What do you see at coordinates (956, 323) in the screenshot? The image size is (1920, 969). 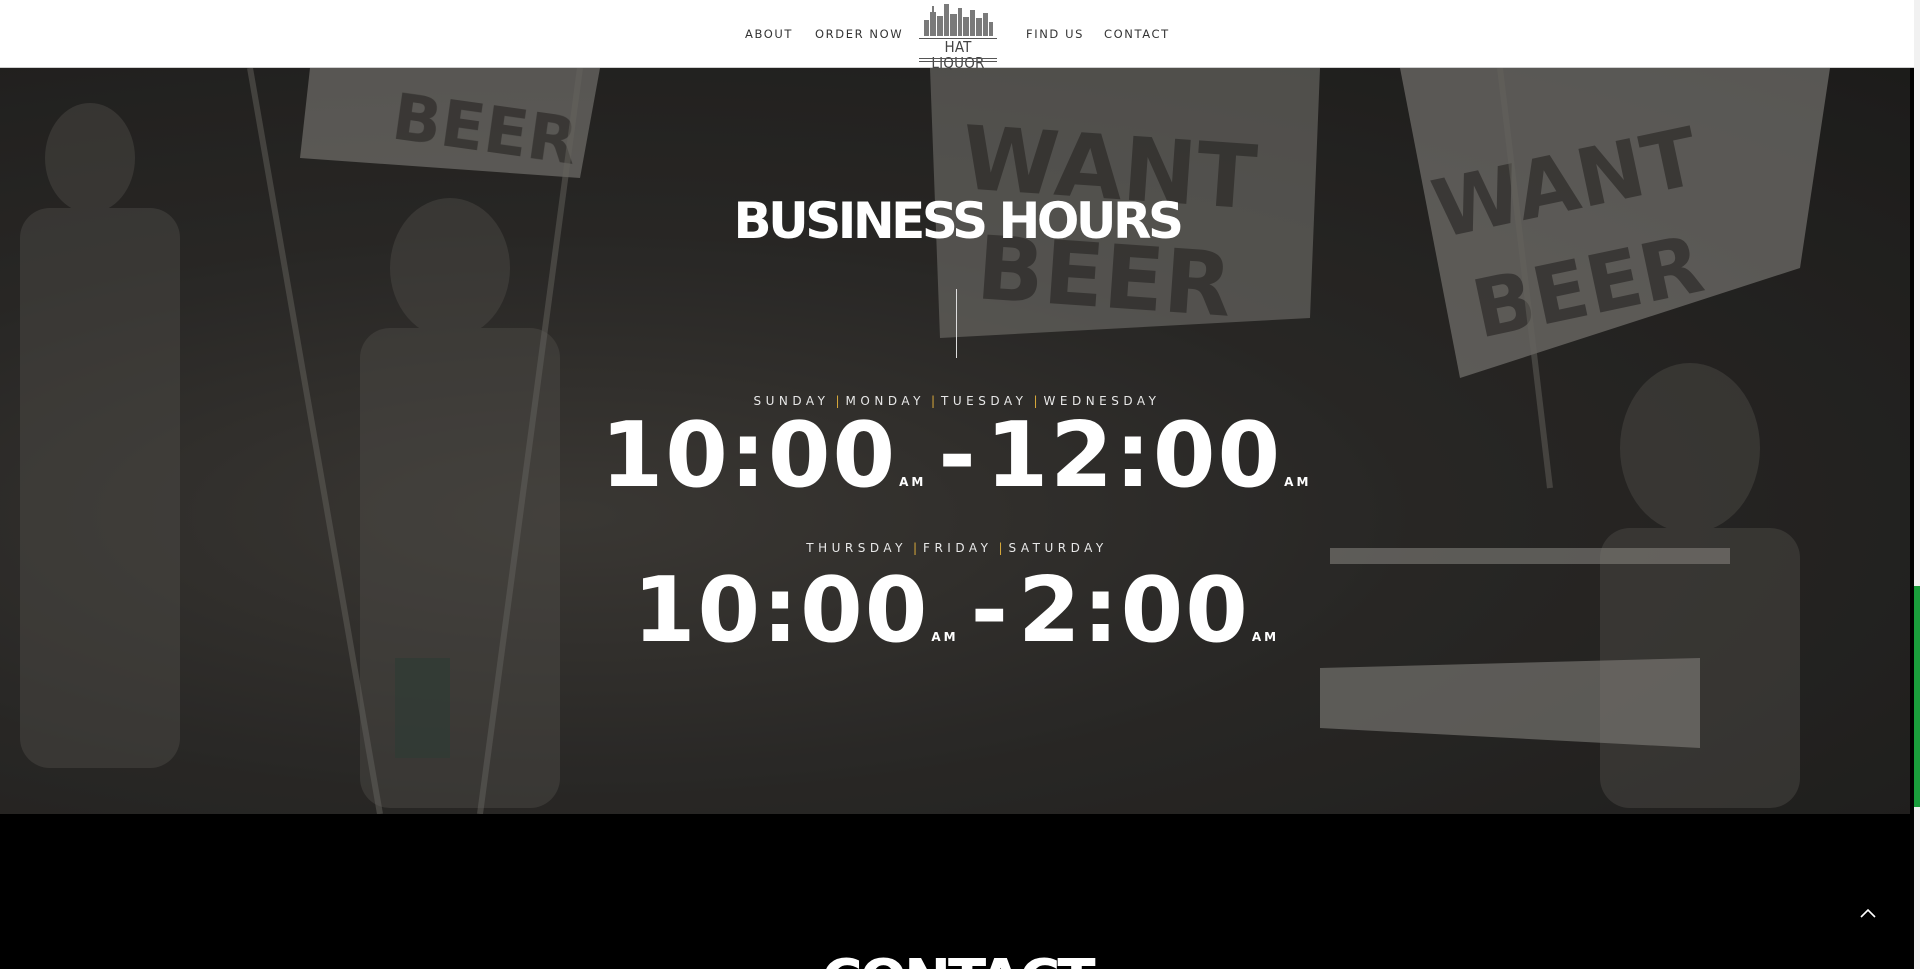 I see `divider-line` at bounding box center [956, 323].